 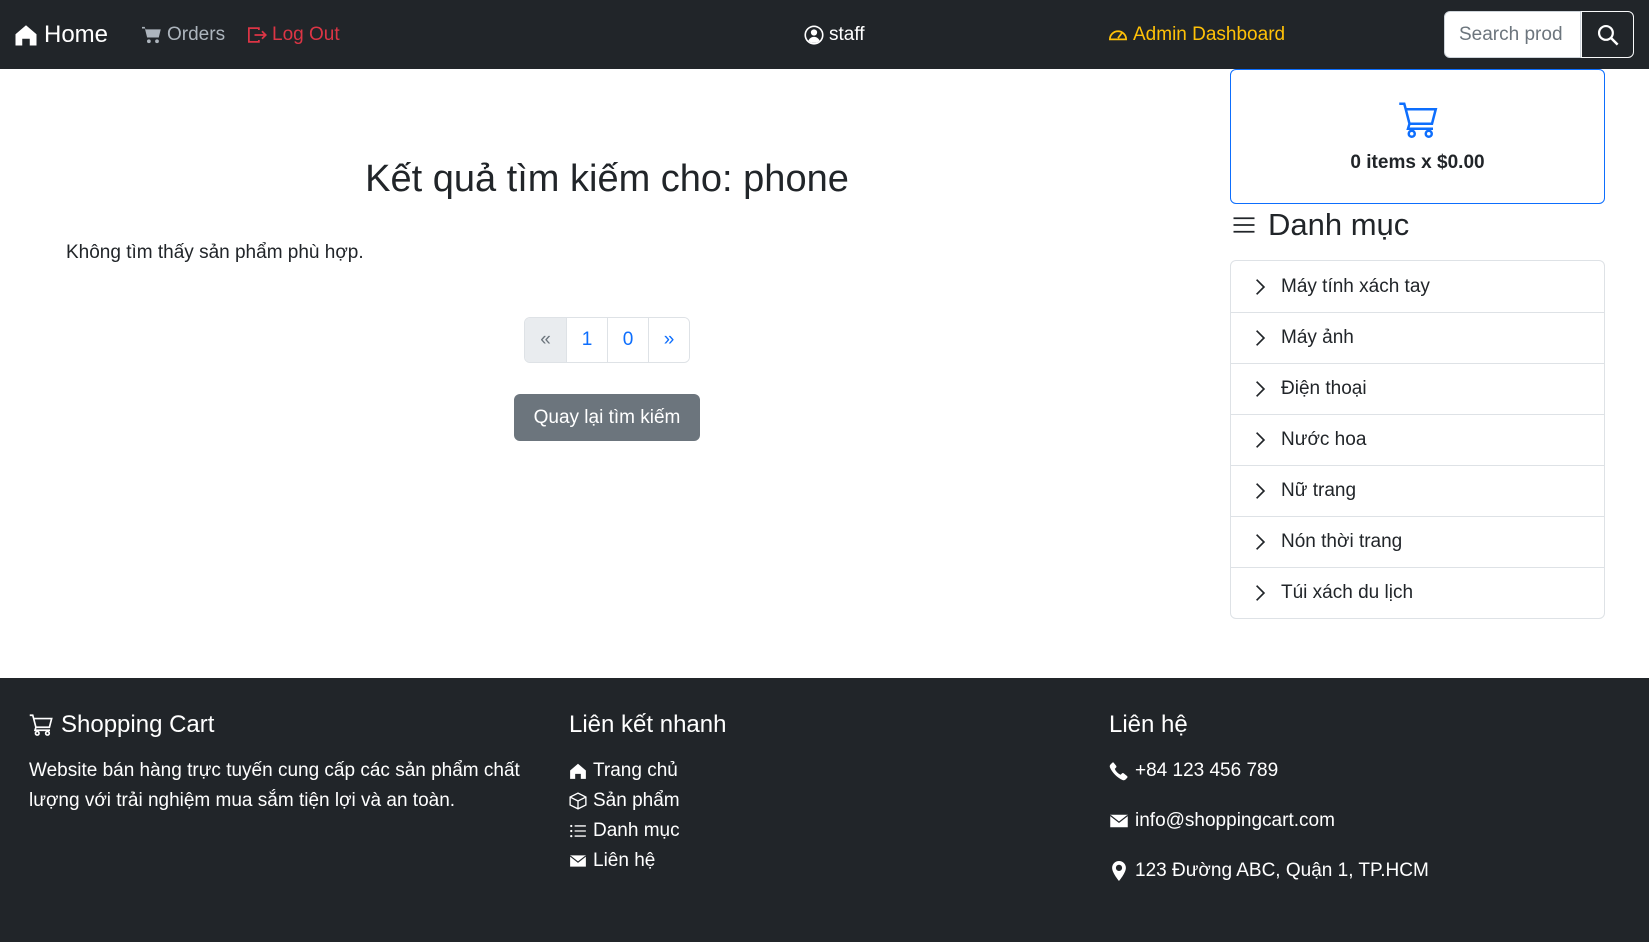 I want to click on nav-logout-label: Log Out, so click(x=306, y=34).